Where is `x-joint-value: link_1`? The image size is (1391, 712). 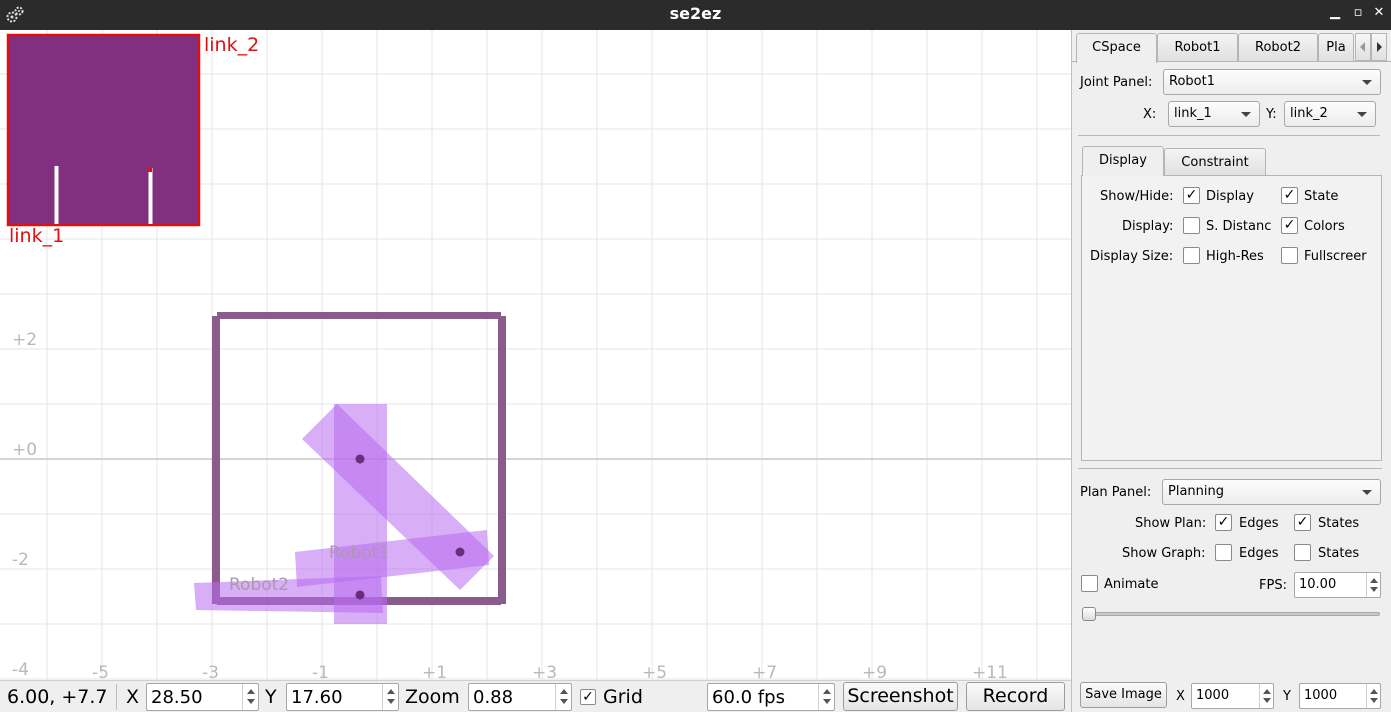
x-joint-value: link_1 is located at coordinates (1193, 113).